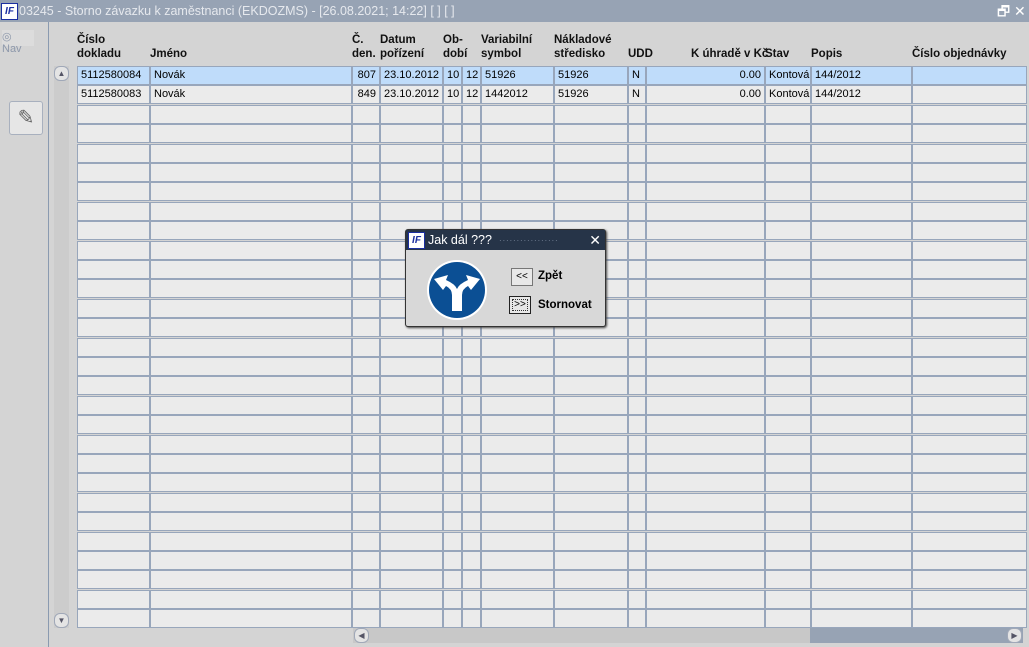  What do you see at coordinates (452, 95) in the screenshot?
I see `cell-obdobi-1: 10` at bounding box center [452, 95].